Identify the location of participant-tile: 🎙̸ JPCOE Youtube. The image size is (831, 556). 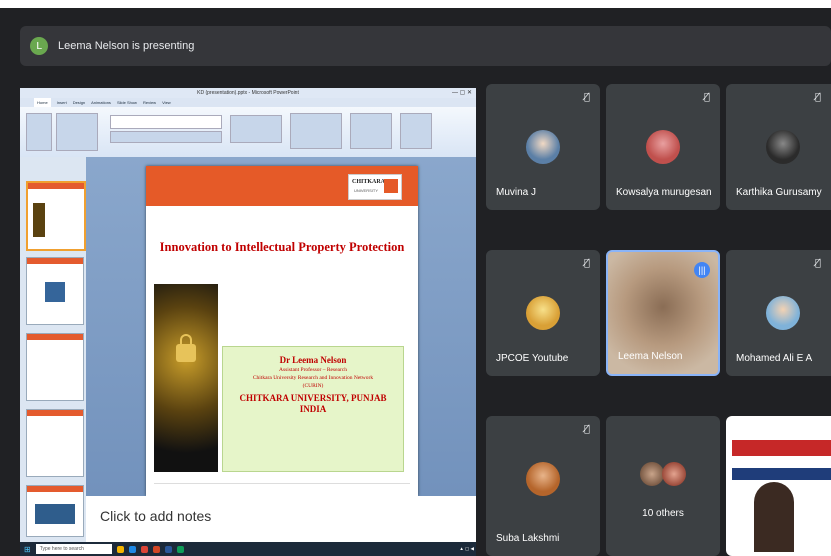
(543, 313).